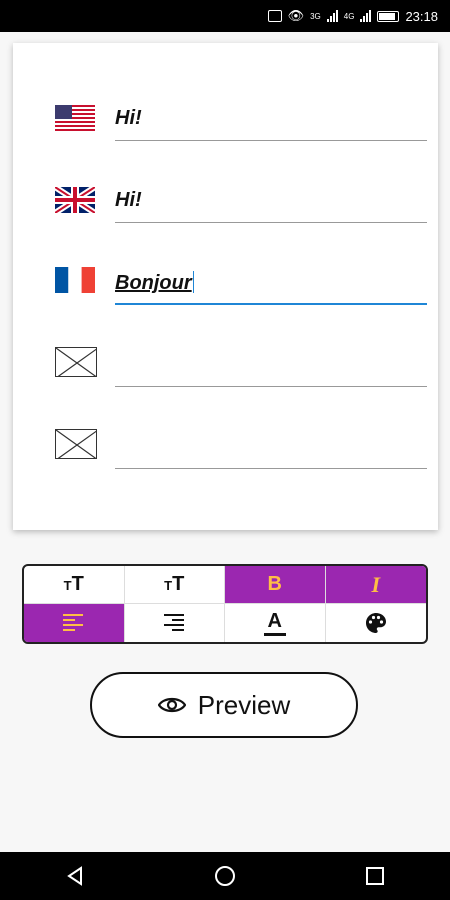  I want to click on text-color-letter: A, so click(274, 620).